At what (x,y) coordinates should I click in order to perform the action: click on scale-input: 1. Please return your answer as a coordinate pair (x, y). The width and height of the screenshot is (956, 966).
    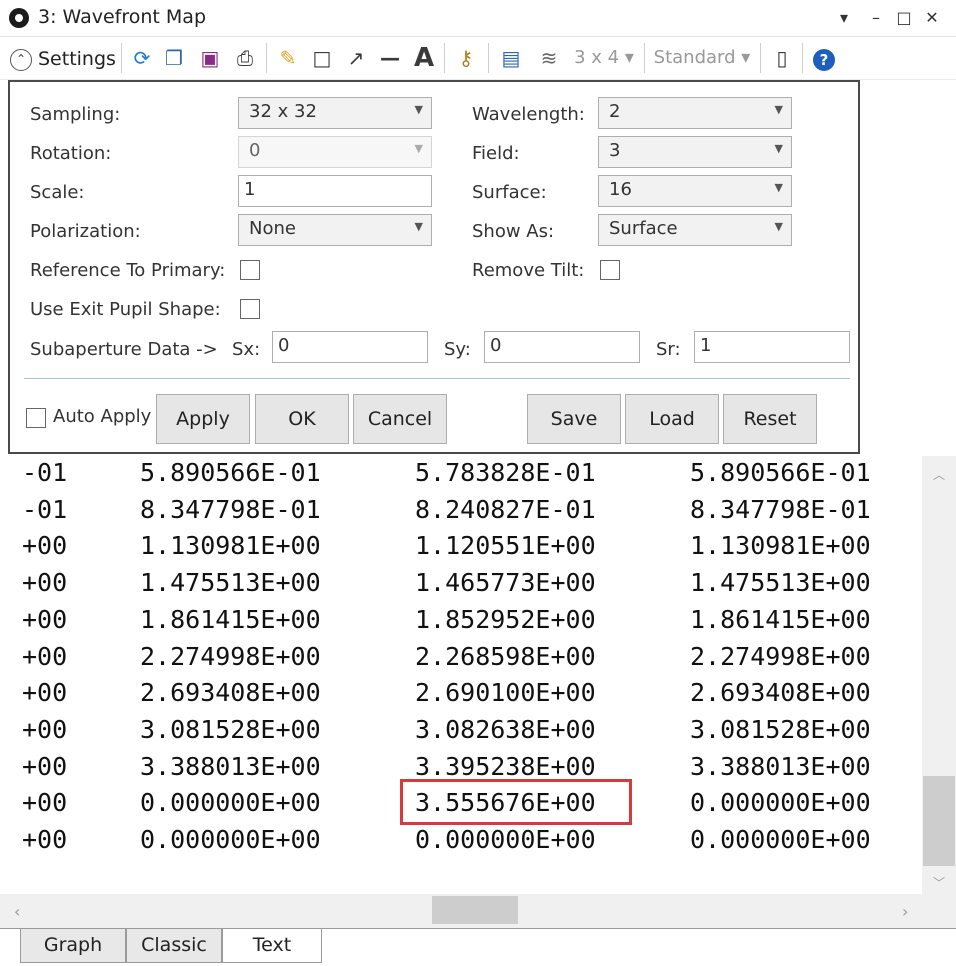
    Looking at the image, I should click on (335, 191).